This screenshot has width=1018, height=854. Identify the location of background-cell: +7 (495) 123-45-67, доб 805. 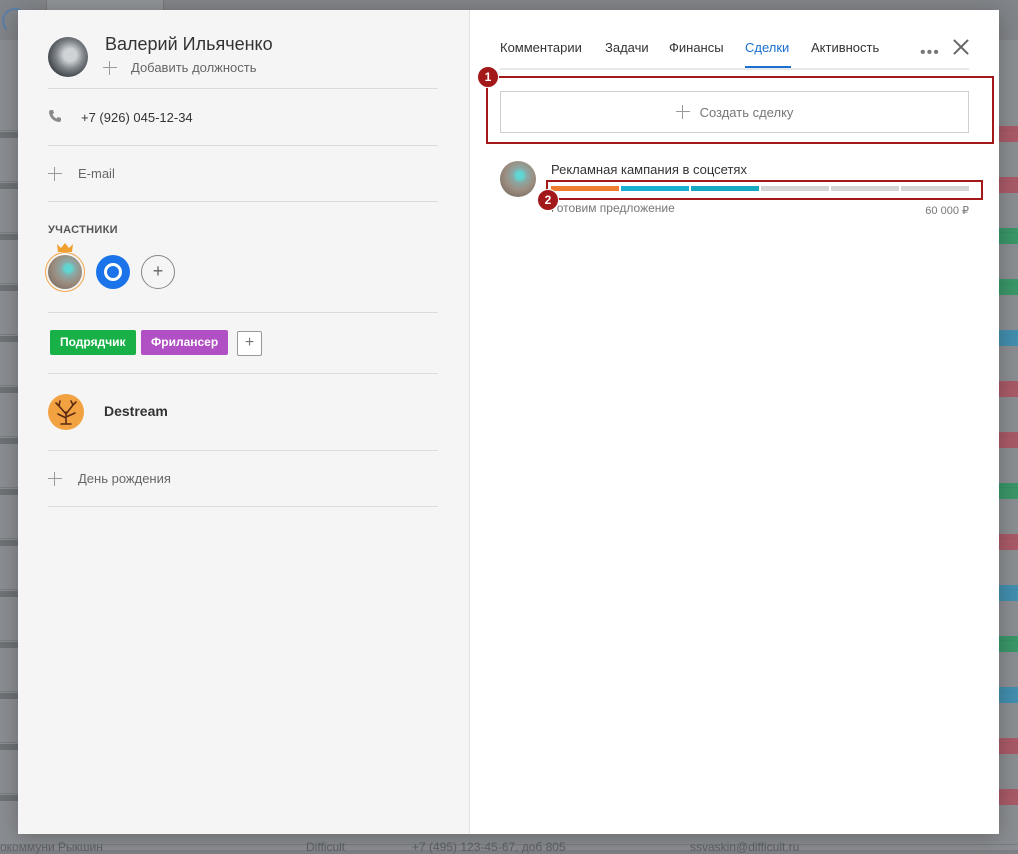
(489, 847).